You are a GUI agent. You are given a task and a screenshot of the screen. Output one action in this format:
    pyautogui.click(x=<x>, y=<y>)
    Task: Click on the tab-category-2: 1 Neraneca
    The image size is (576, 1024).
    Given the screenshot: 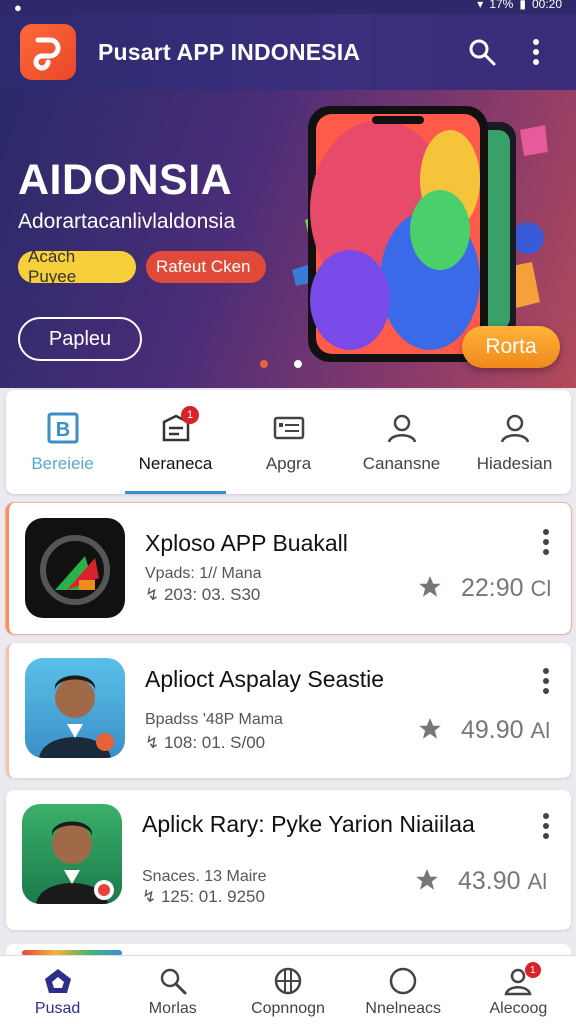 What is the action you would take?
    pyautogui.click(x=175, y=442)
    